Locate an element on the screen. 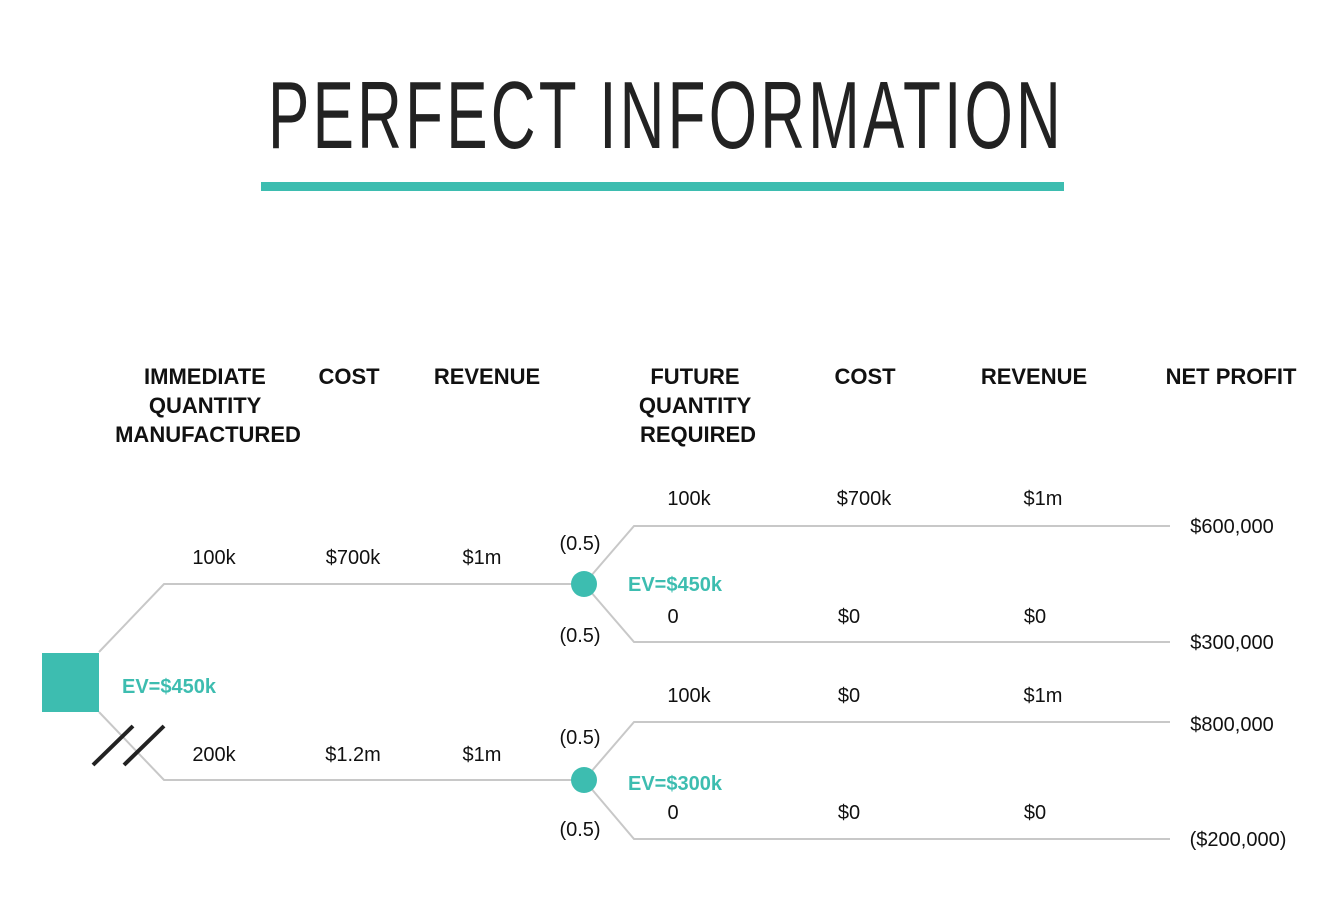 The image size is (1333, 902). header-net-profit: NET PROFIT is located at coordinates (1231, 376).